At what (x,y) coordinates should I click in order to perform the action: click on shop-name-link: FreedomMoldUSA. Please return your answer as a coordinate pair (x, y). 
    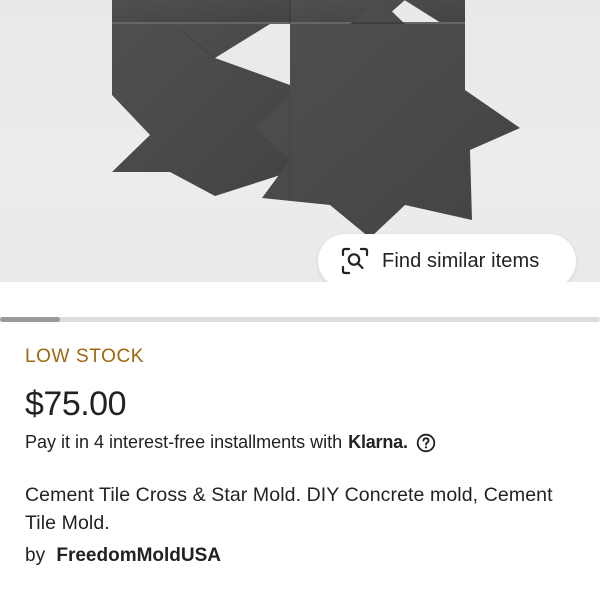
    Looking at the image, I should click on (138, 555).